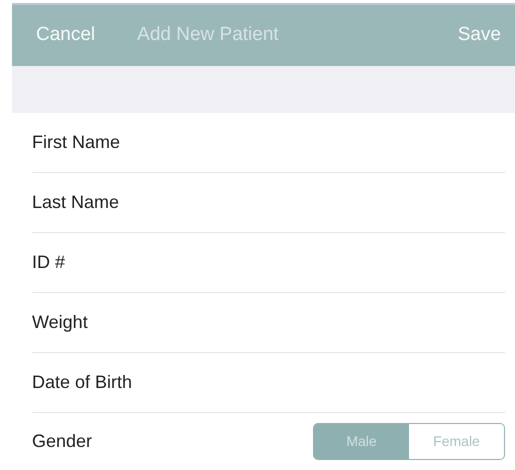  What do you see at coordinates (479, 35) in the screenshot?
I see `save-button: Save` at bounding box center [479, 35].